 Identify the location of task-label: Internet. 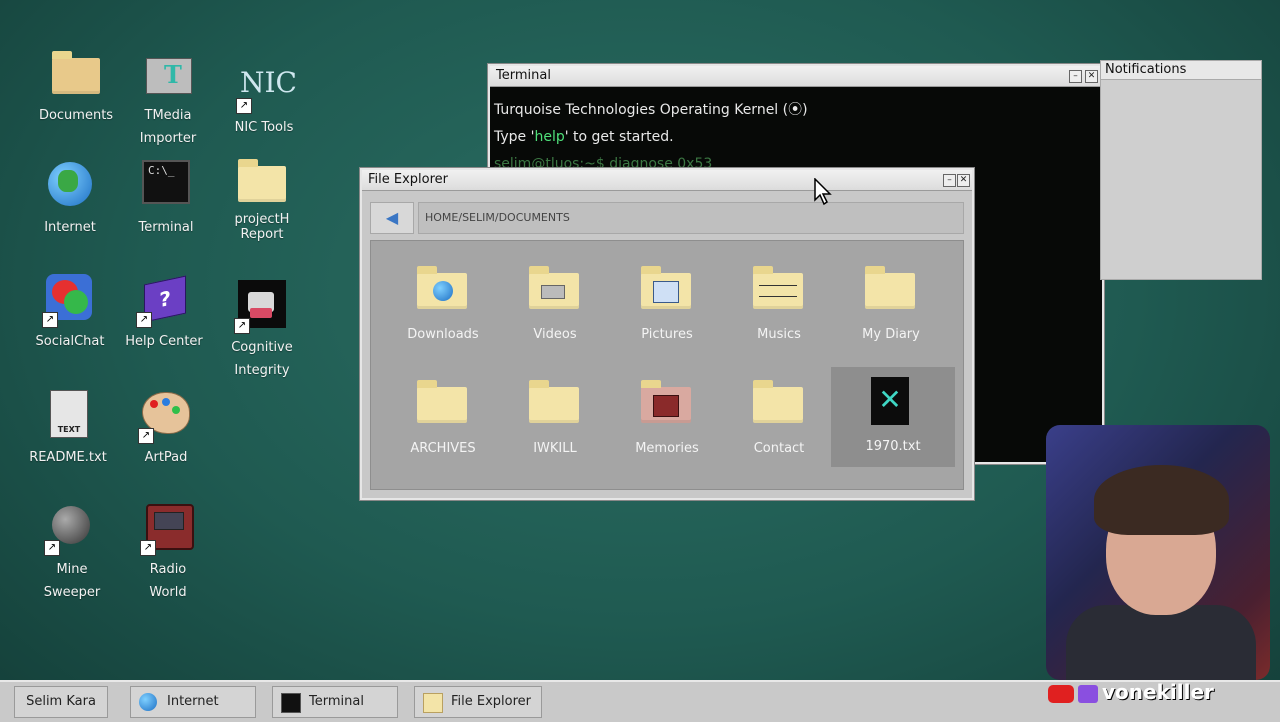
(193, 701).